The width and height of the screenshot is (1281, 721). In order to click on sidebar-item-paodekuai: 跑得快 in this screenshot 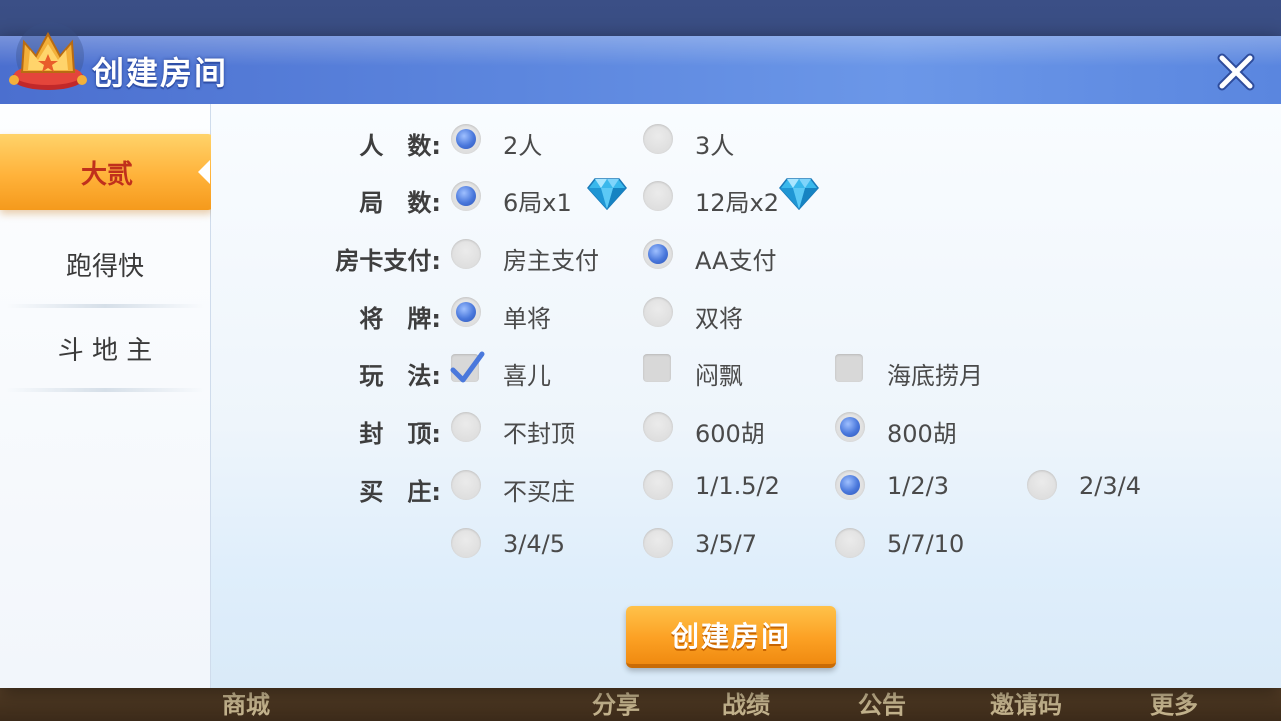, I will do `click(105, 267)`.